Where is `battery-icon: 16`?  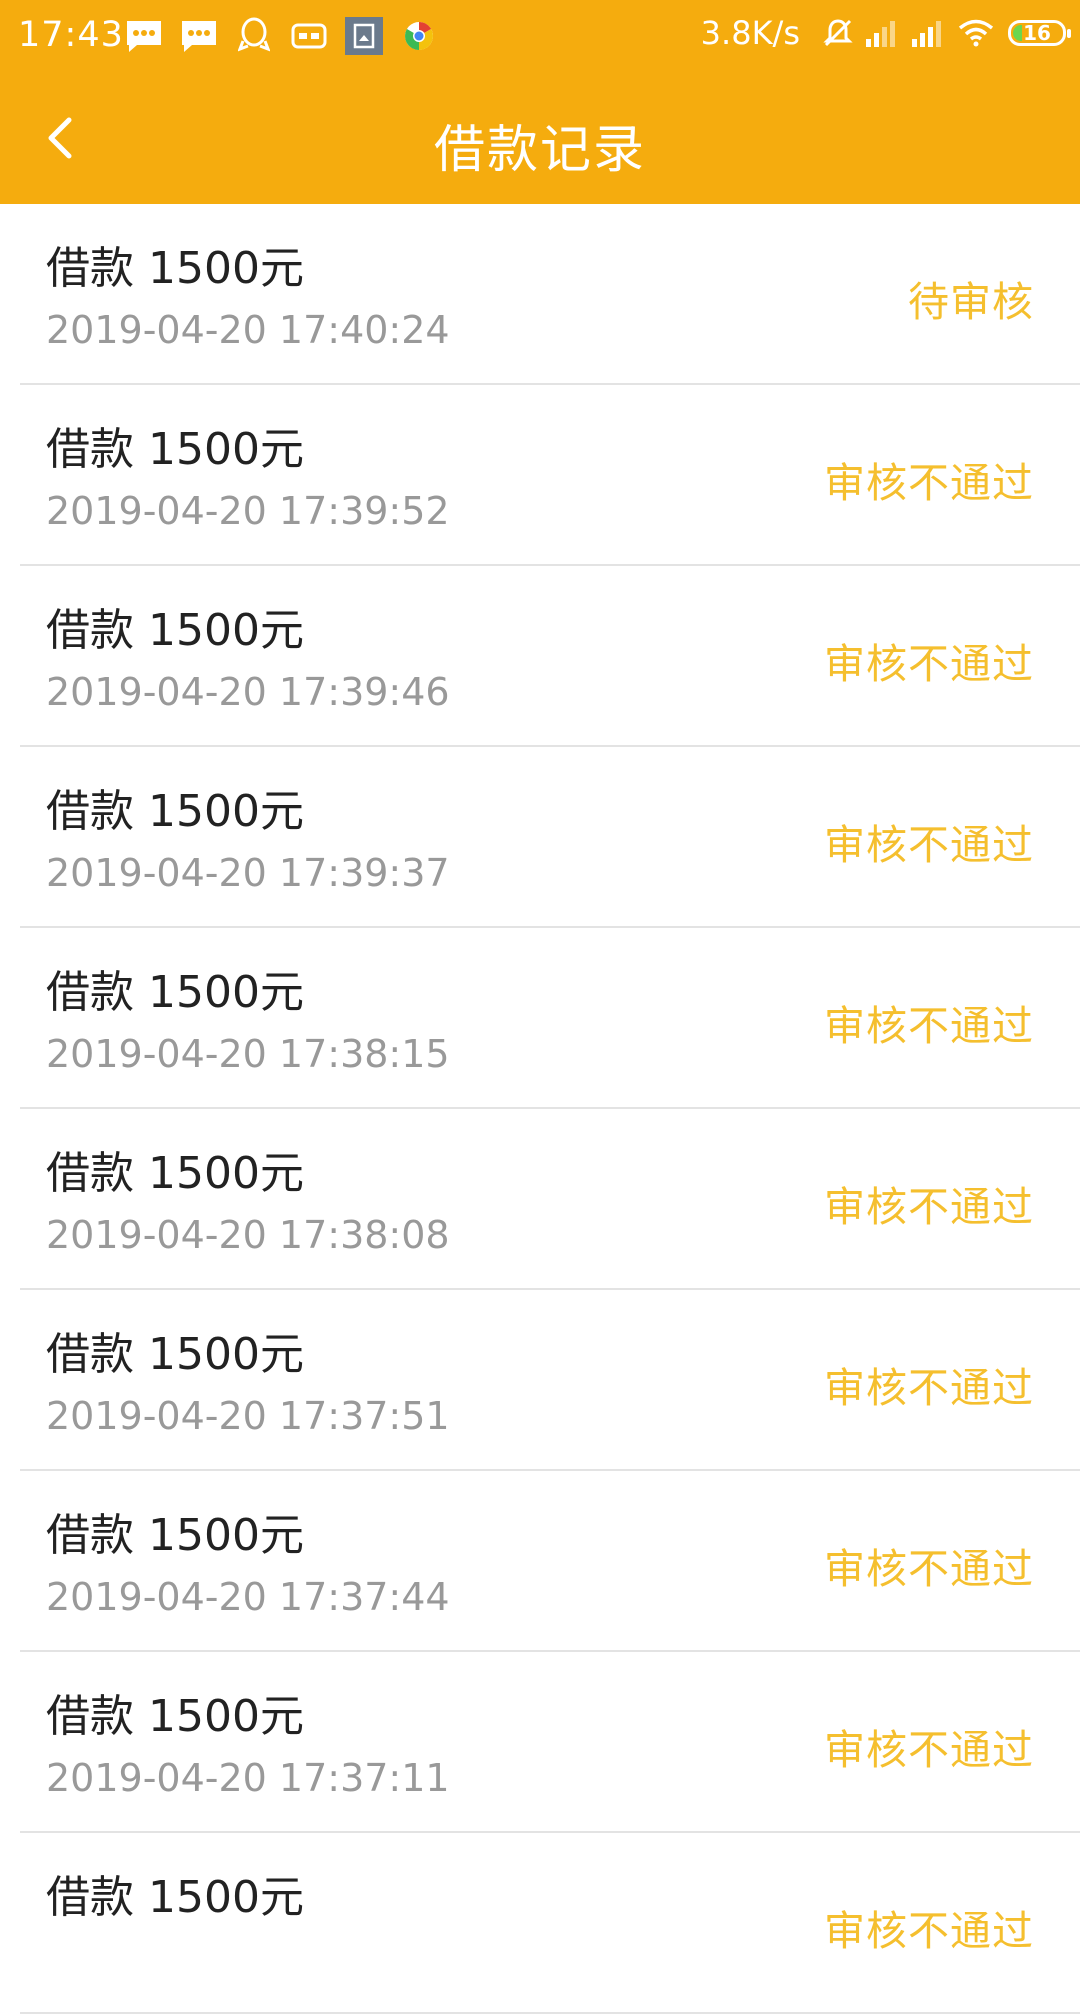
battery-icon: 16 is located at coordinates (1039, 33).